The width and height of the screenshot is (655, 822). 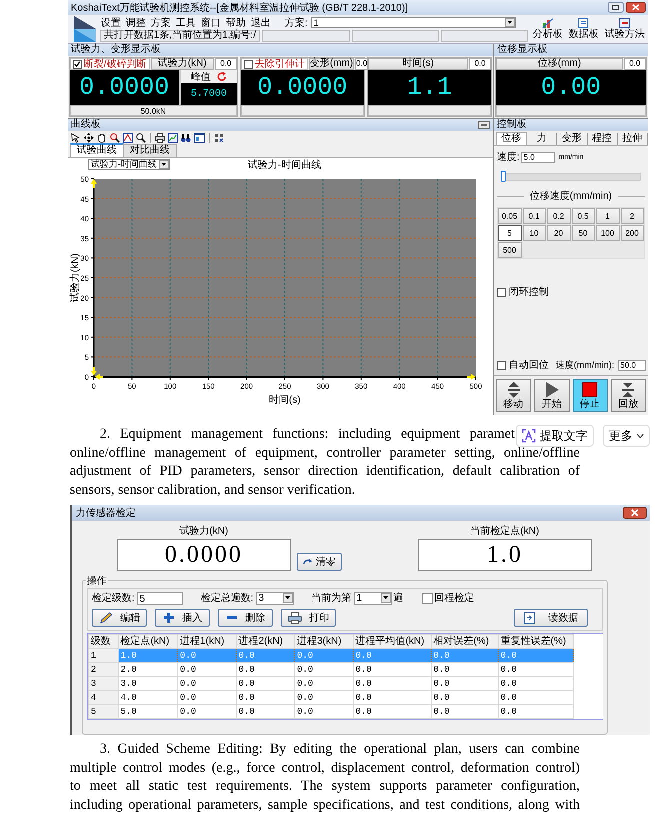 I want to click on table-row: 4 4.0 0.0 0.0 0.0 0.0 0.0 0.0, so click(x=345, y=697).